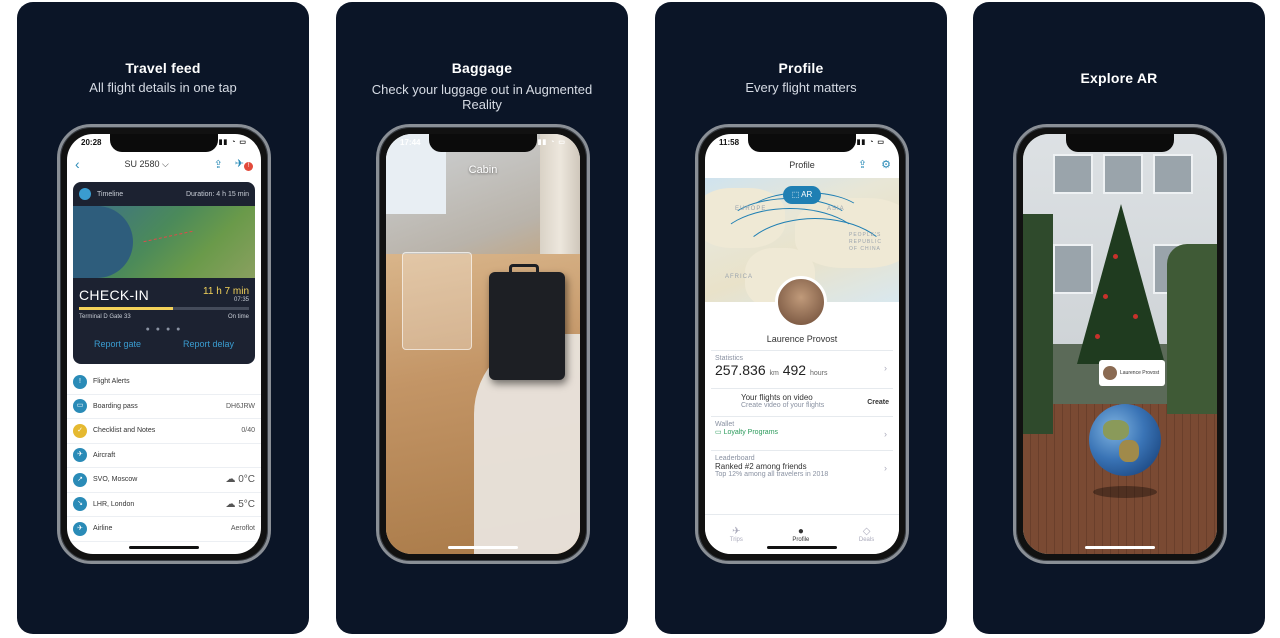  I want to click on rank-subtitle: Top 12% among all travelers in 2018, so click(772, 474).